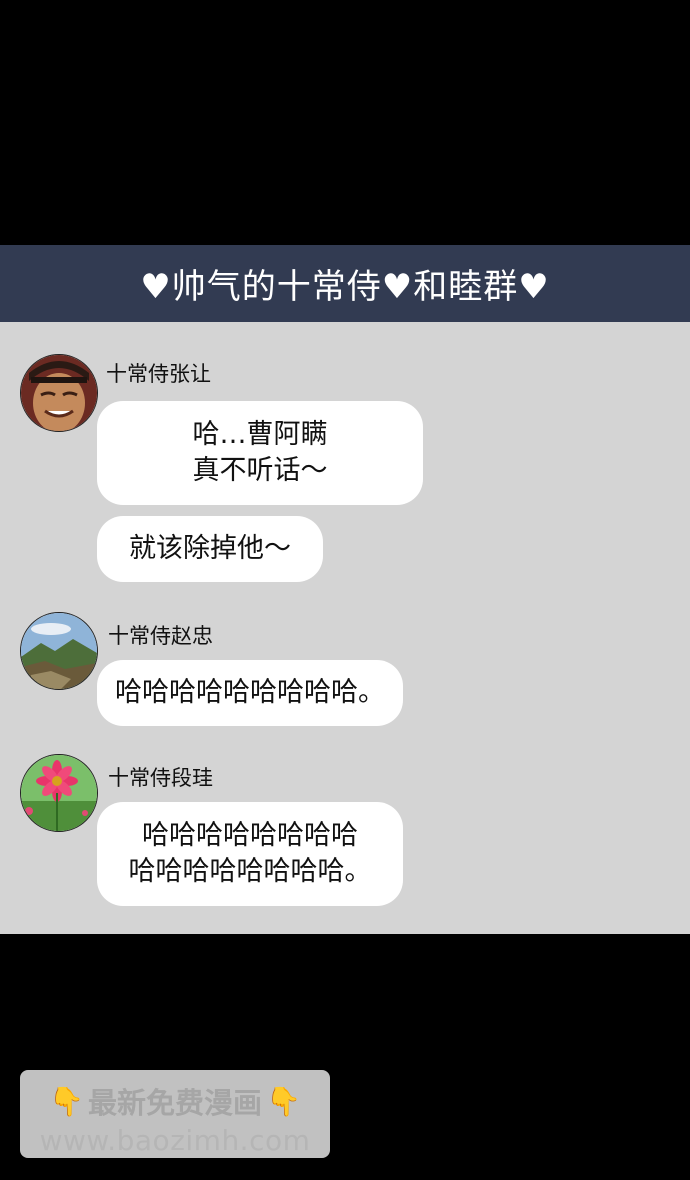  Describe the element at coordinates (260, 453) in the screenshot. I see `message-bubble: 哈…曹阿瞒 真不听话～` at that location.